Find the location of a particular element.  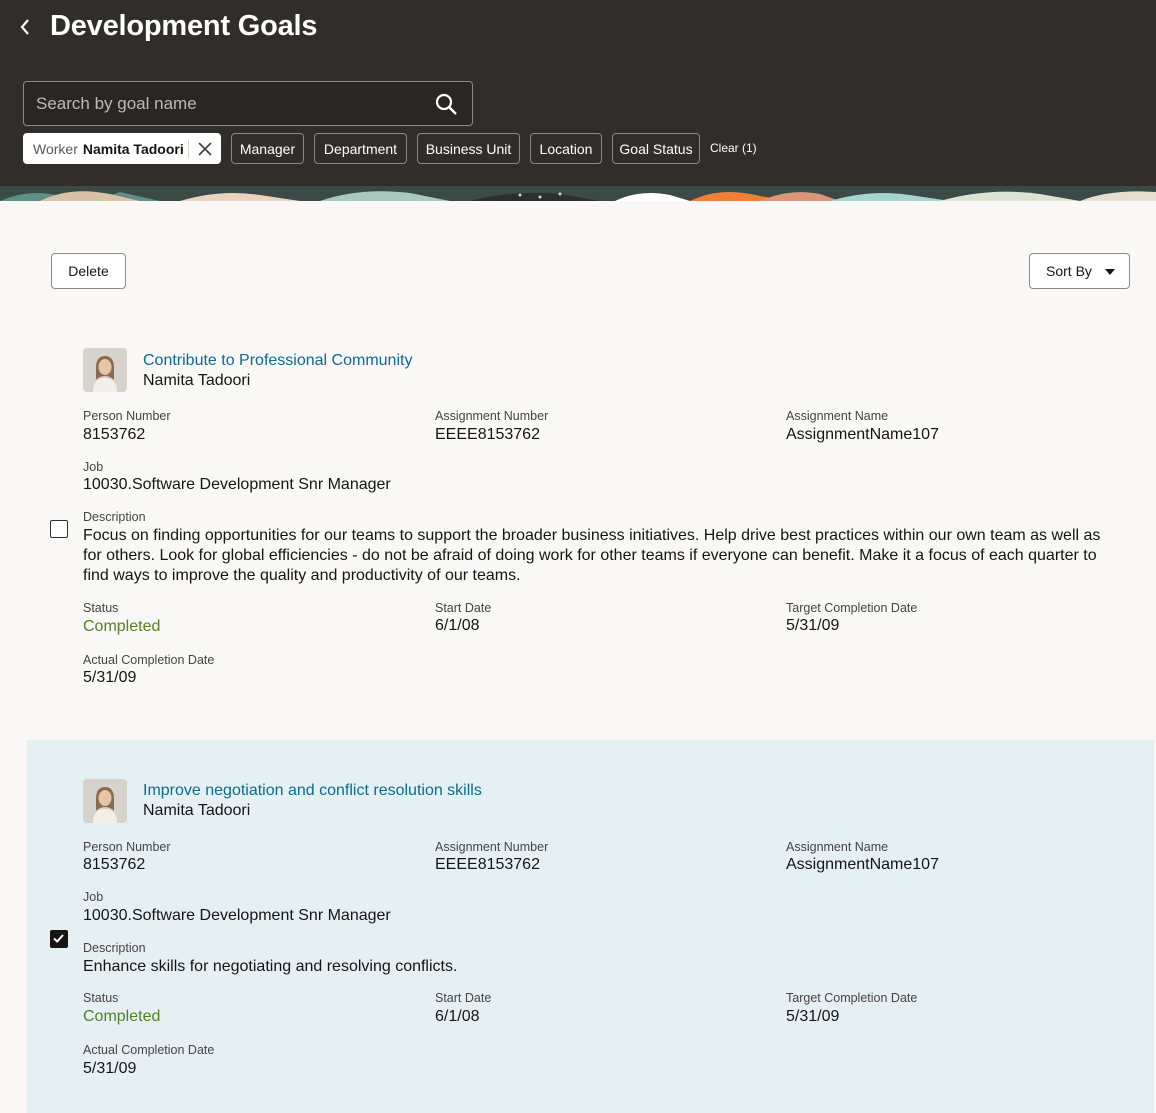

close-icon is located at coordinates (205, 149).